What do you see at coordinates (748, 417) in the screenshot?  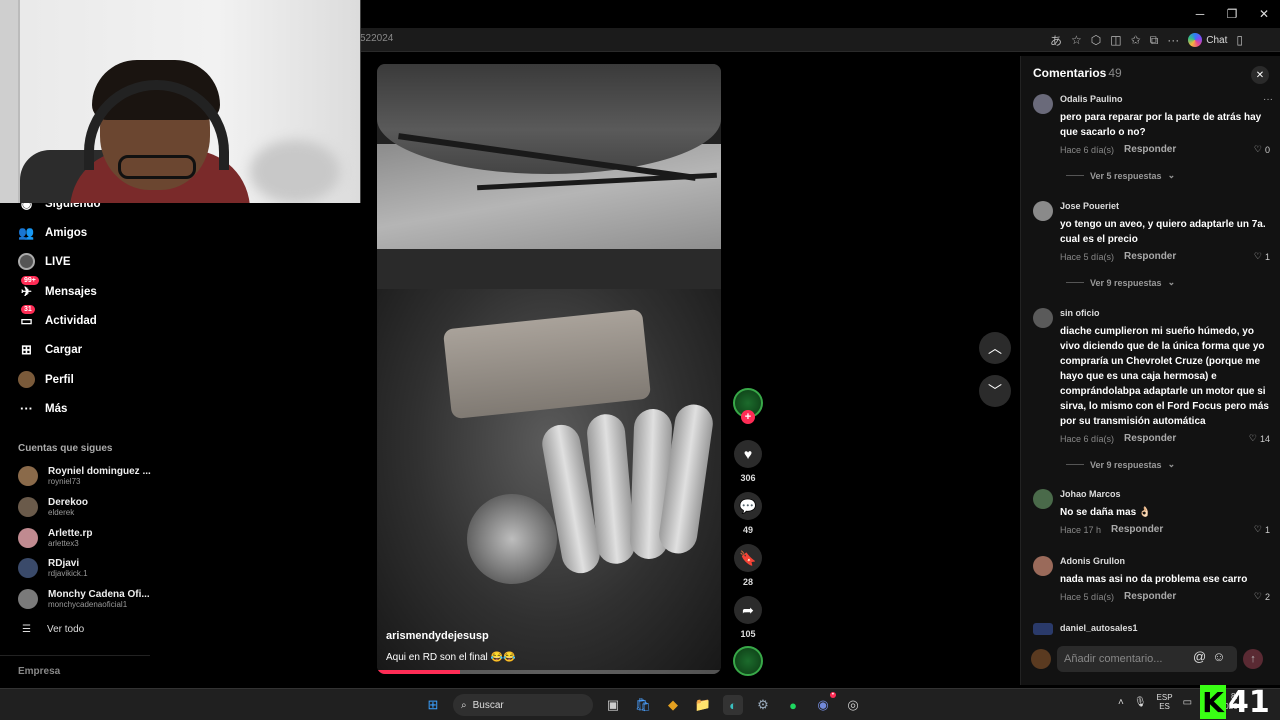 I see `follow-plus-icon: +` at bounding box center [748, 417].